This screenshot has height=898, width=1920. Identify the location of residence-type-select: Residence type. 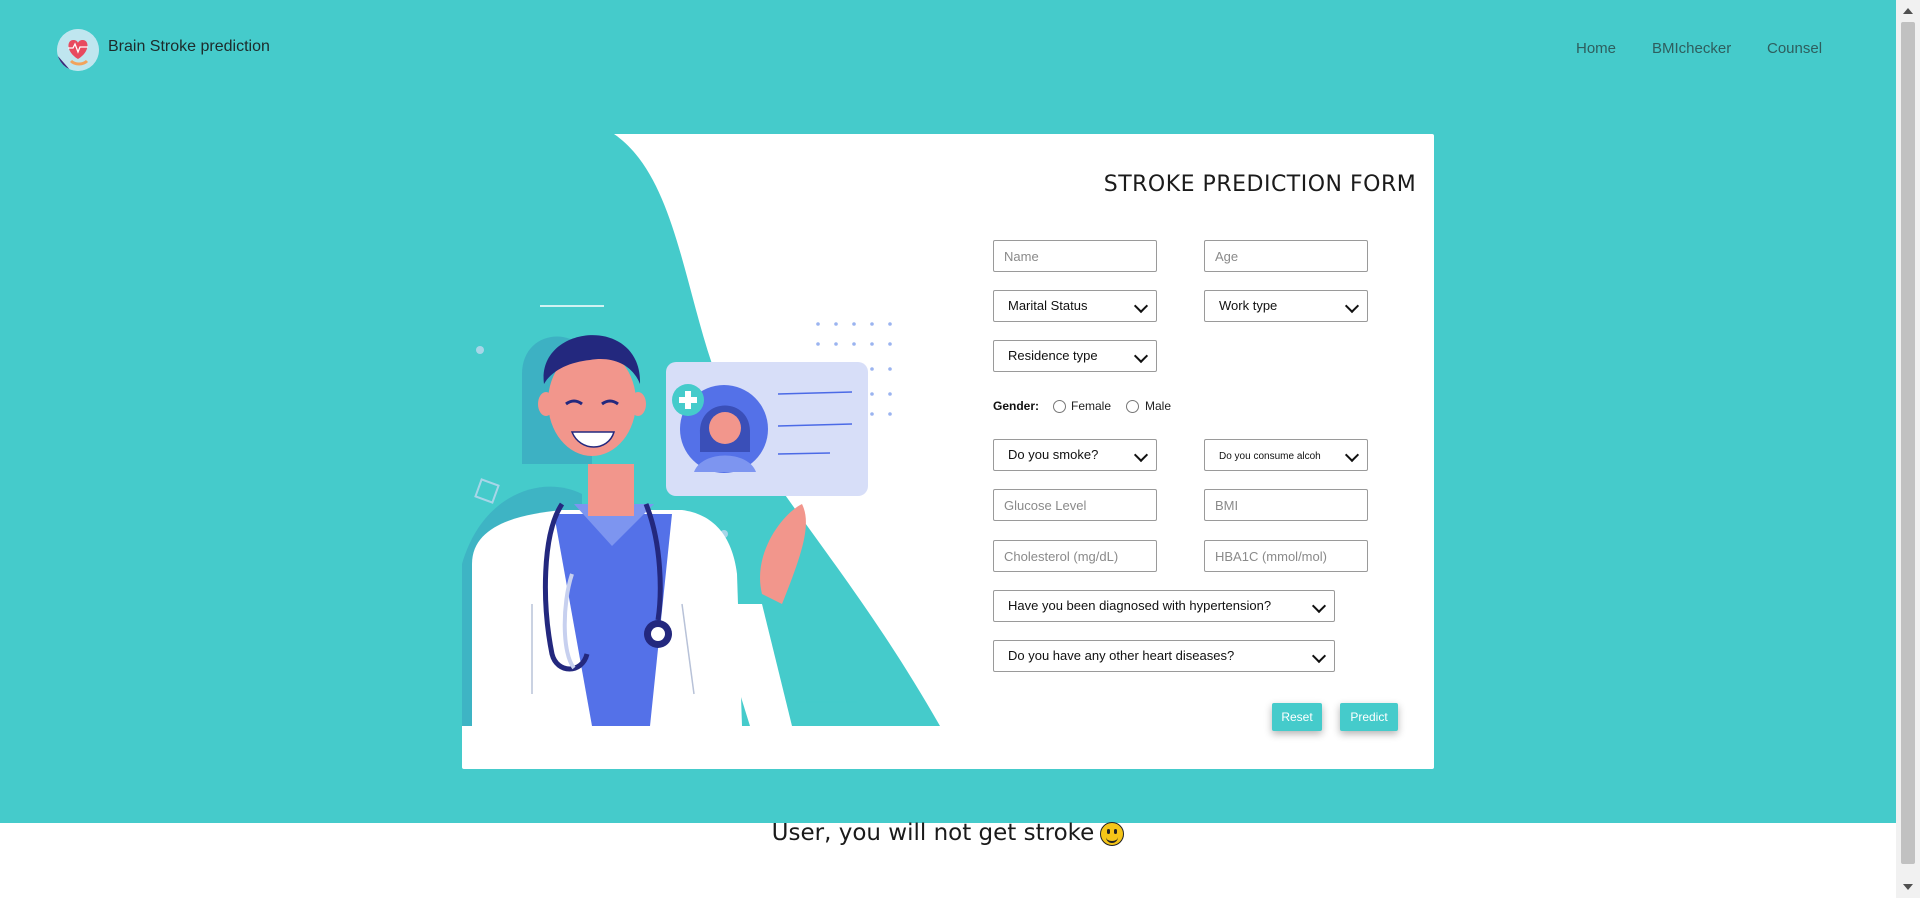
(1075, 356).